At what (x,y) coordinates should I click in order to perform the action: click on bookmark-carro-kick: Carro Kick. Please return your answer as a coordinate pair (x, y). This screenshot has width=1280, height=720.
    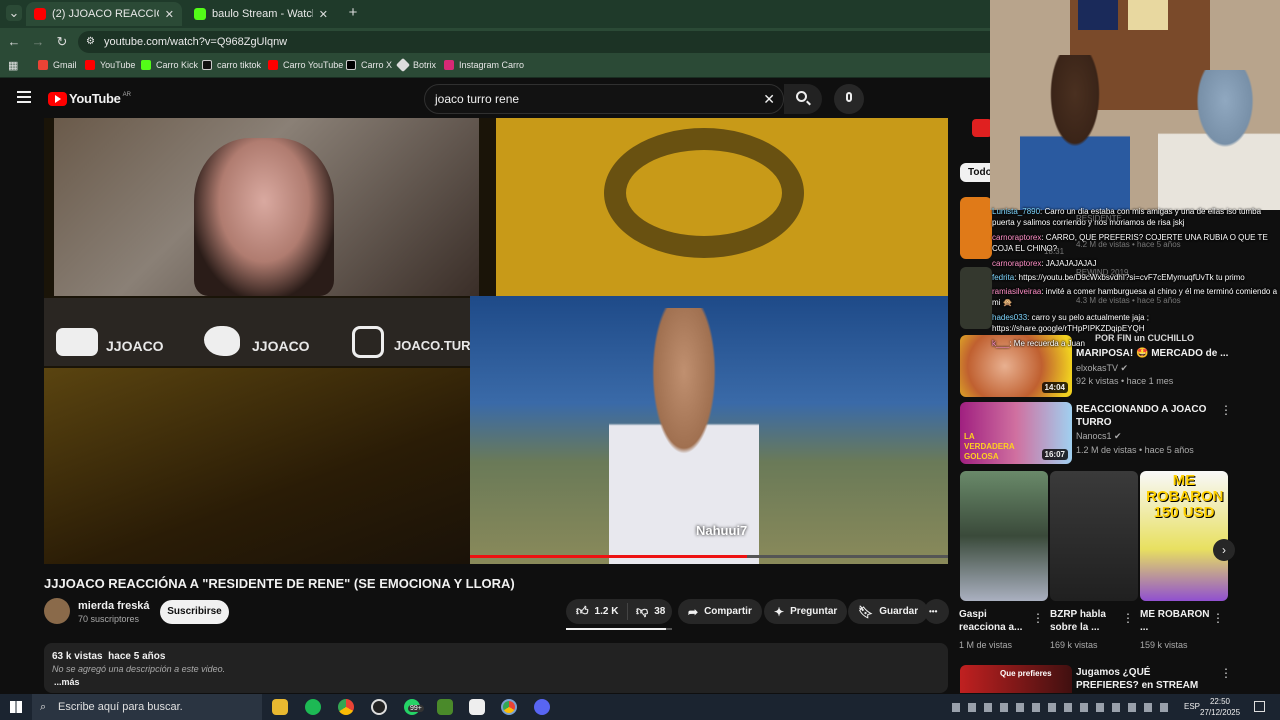
    Looking at the image, I should click on (169, 65).